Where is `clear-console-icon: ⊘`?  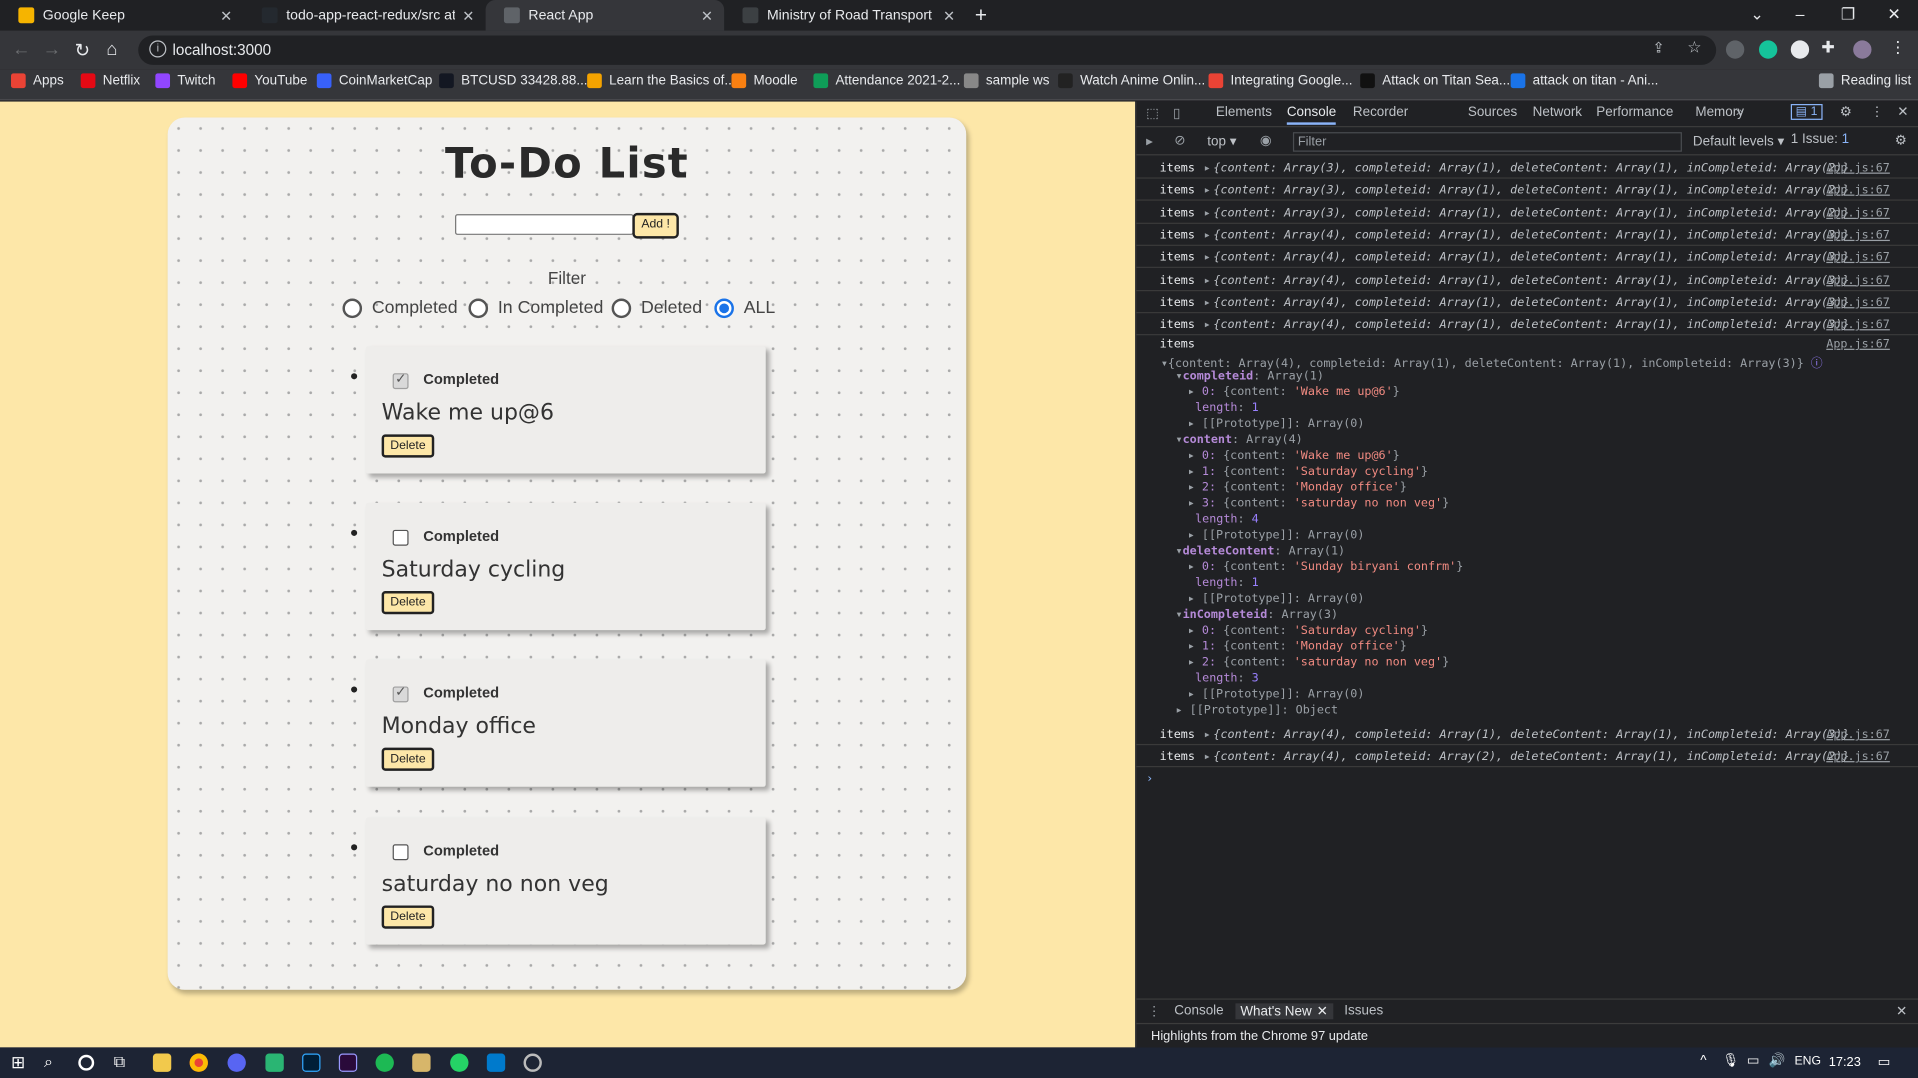 clear-console-icon: ⊘ is located at coordinates (1179, 140).